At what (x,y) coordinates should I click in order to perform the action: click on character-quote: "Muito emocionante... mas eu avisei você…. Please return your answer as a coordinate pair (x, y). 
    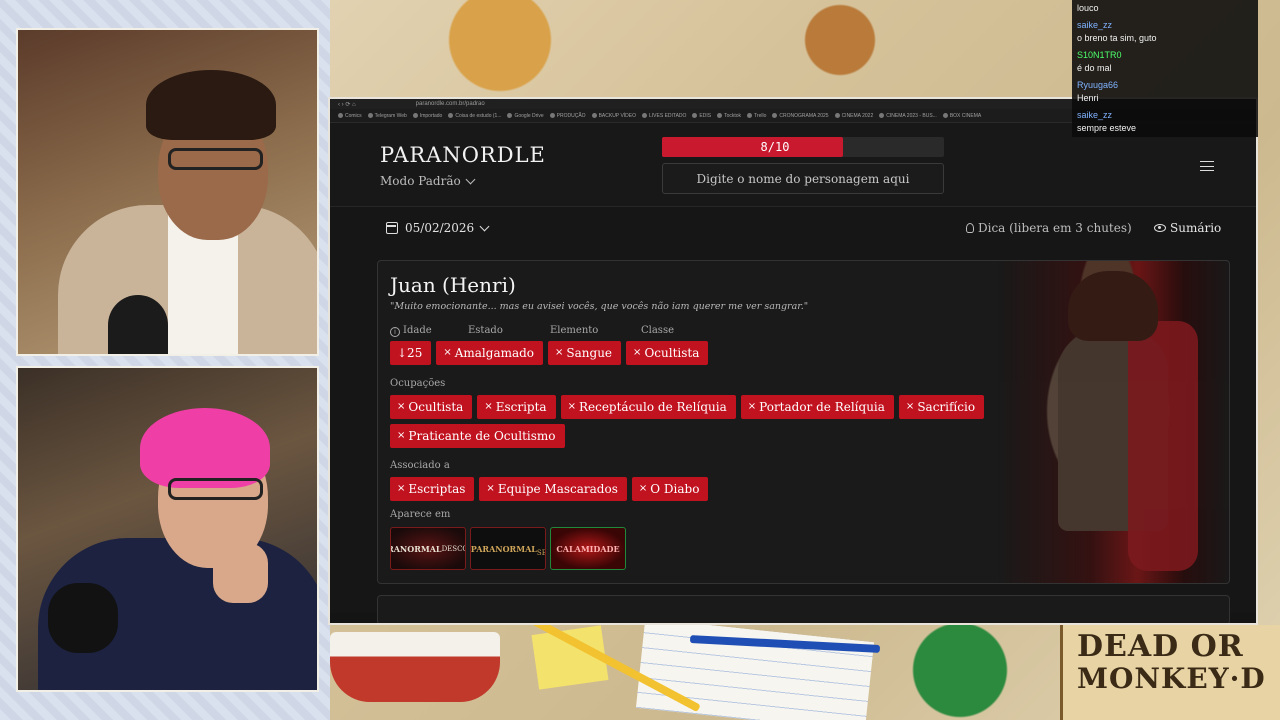
    Looking at the image, I should click on (599, 306).